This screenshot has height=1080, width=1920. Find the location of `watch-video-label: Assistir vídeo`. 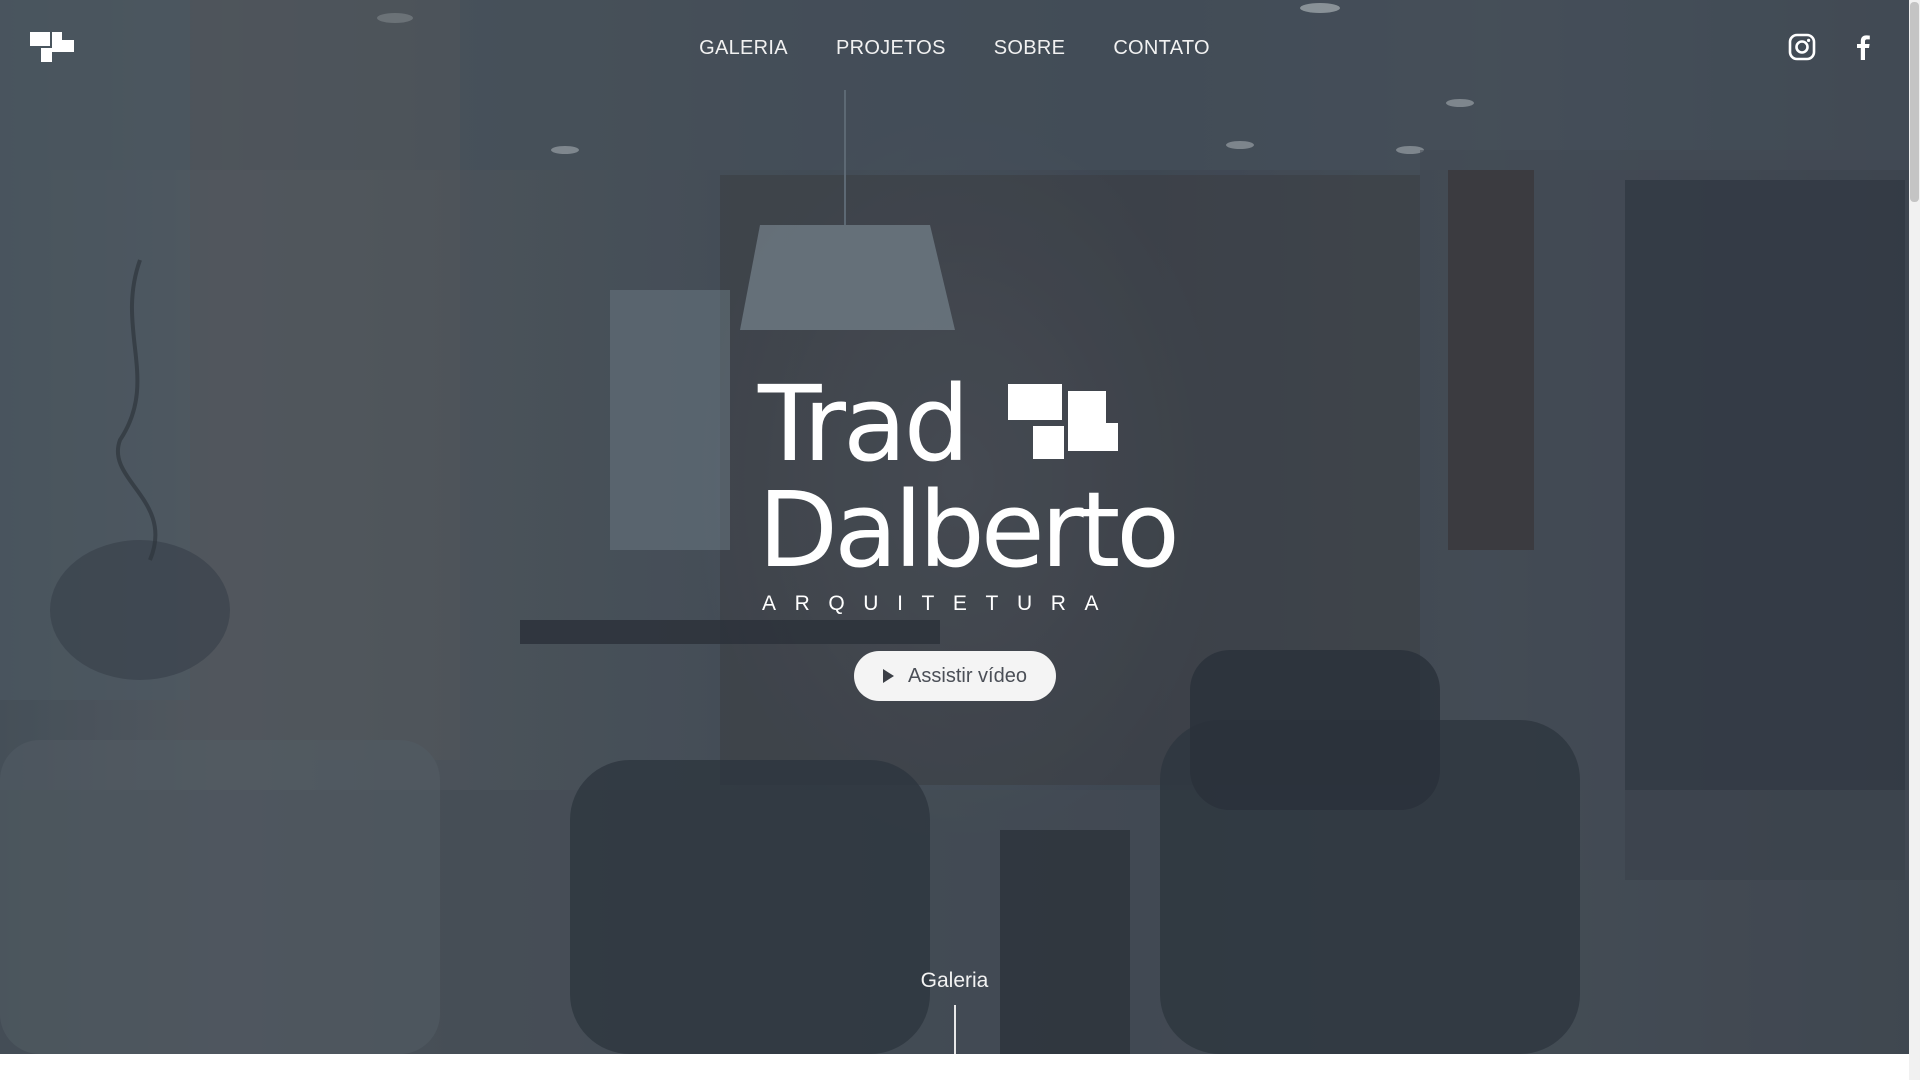

watch-video-label: Assistir vídeo is located at coordinates (967, 675).